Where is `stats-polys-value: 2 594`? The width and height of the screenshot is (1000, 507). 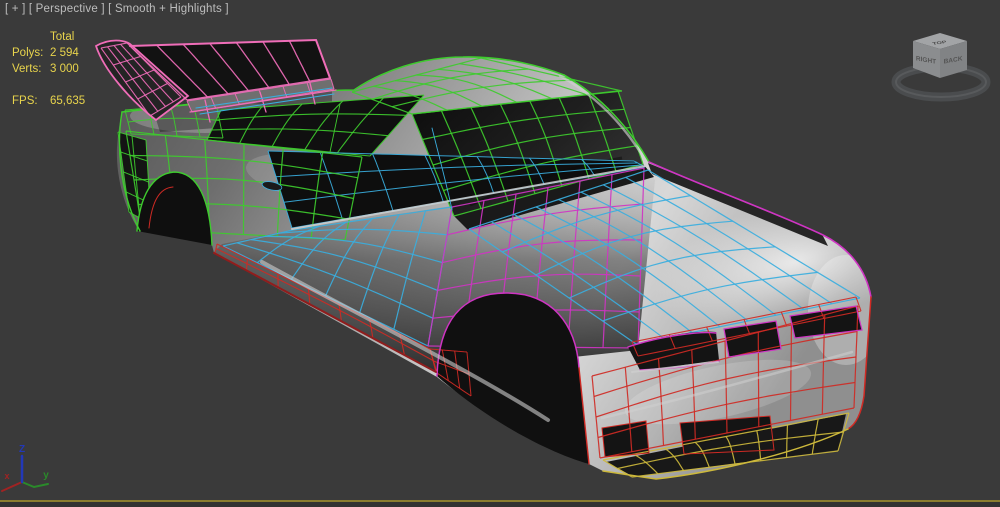 stats-polys-value: 2 594 is located at coordinates (64, 53).